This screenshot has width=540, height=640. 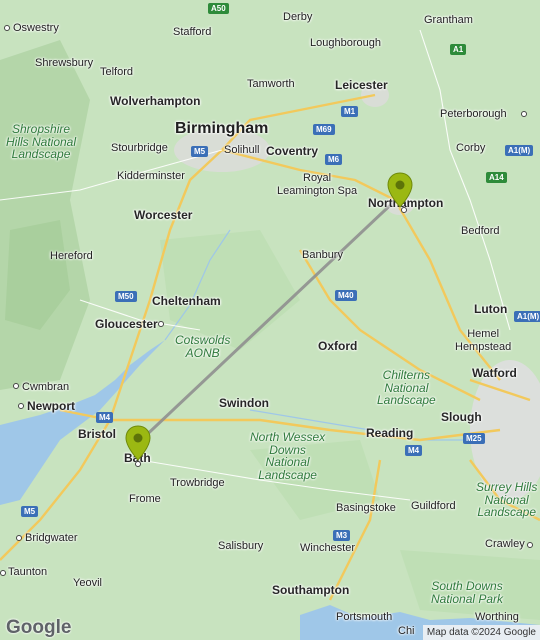 What do you see at coordinates (461, 417) in the screenshot?
I see `place-label: Slough` at bounding box center [461, 417].